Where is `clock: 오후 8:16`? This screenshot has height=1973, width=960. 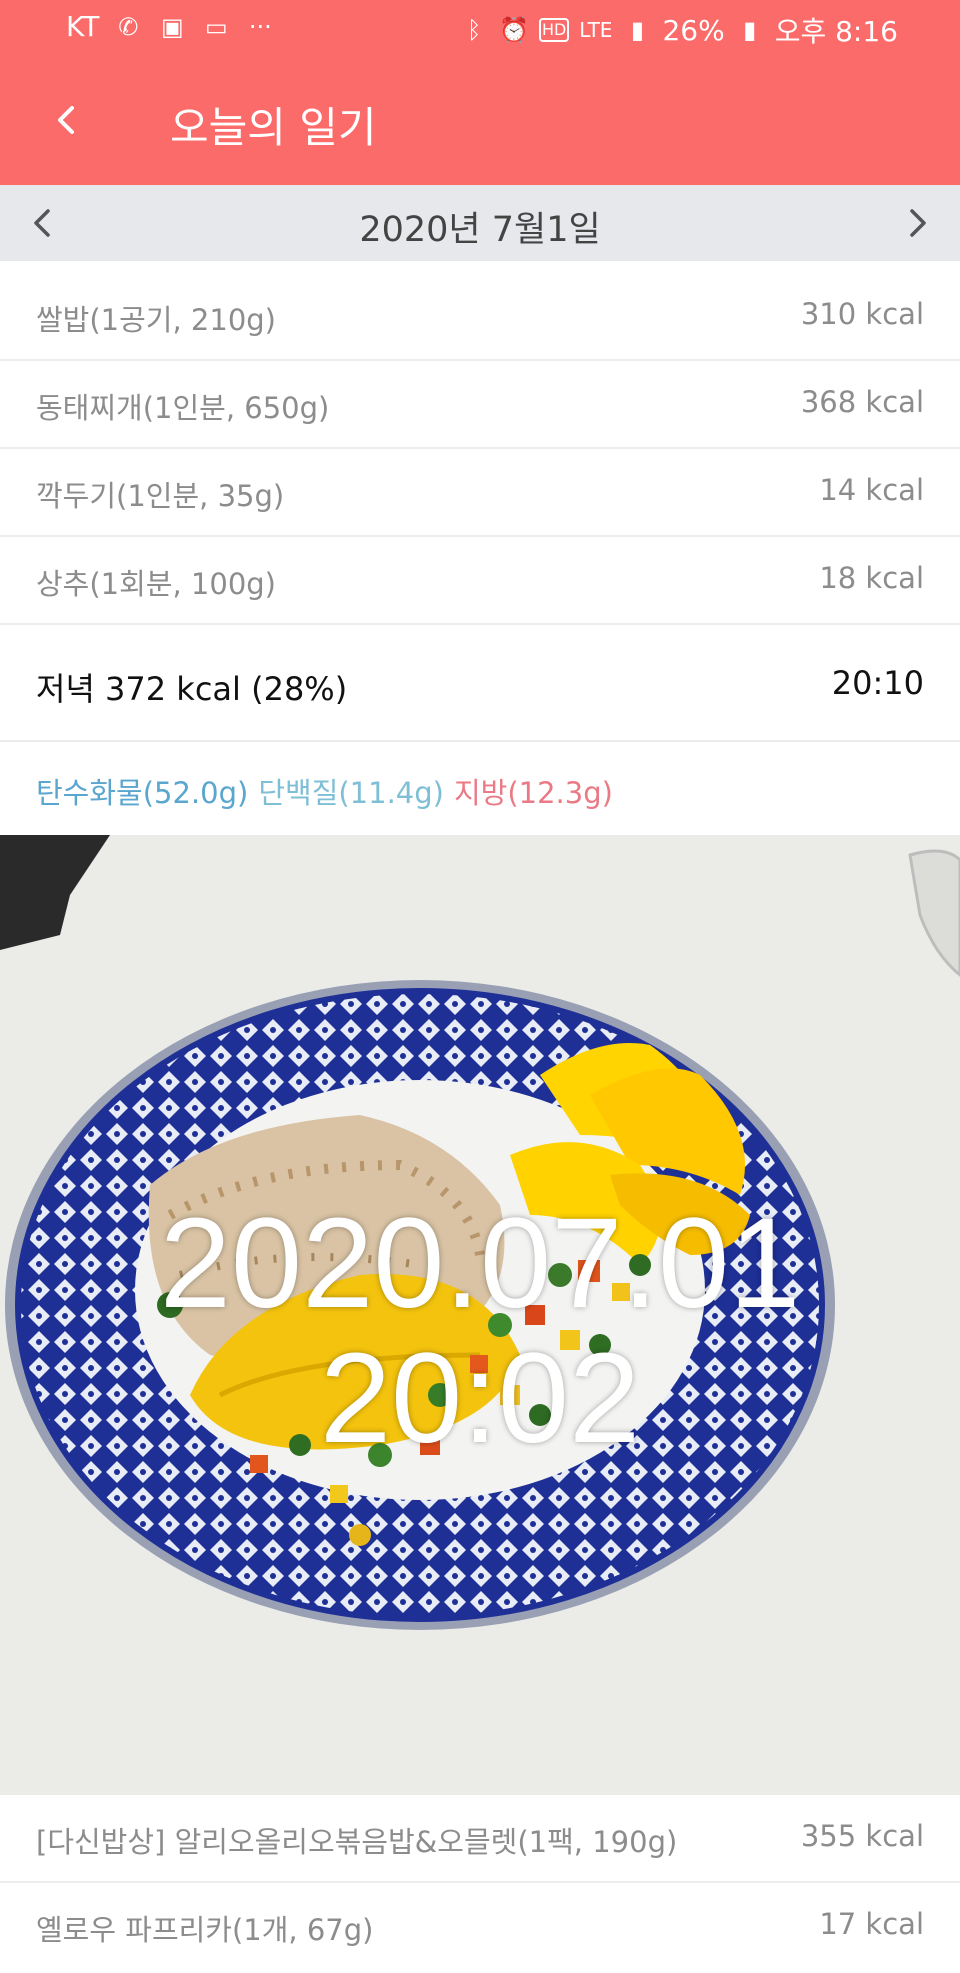 clock: 오후 8:16 is located at coordinates (836, 31).